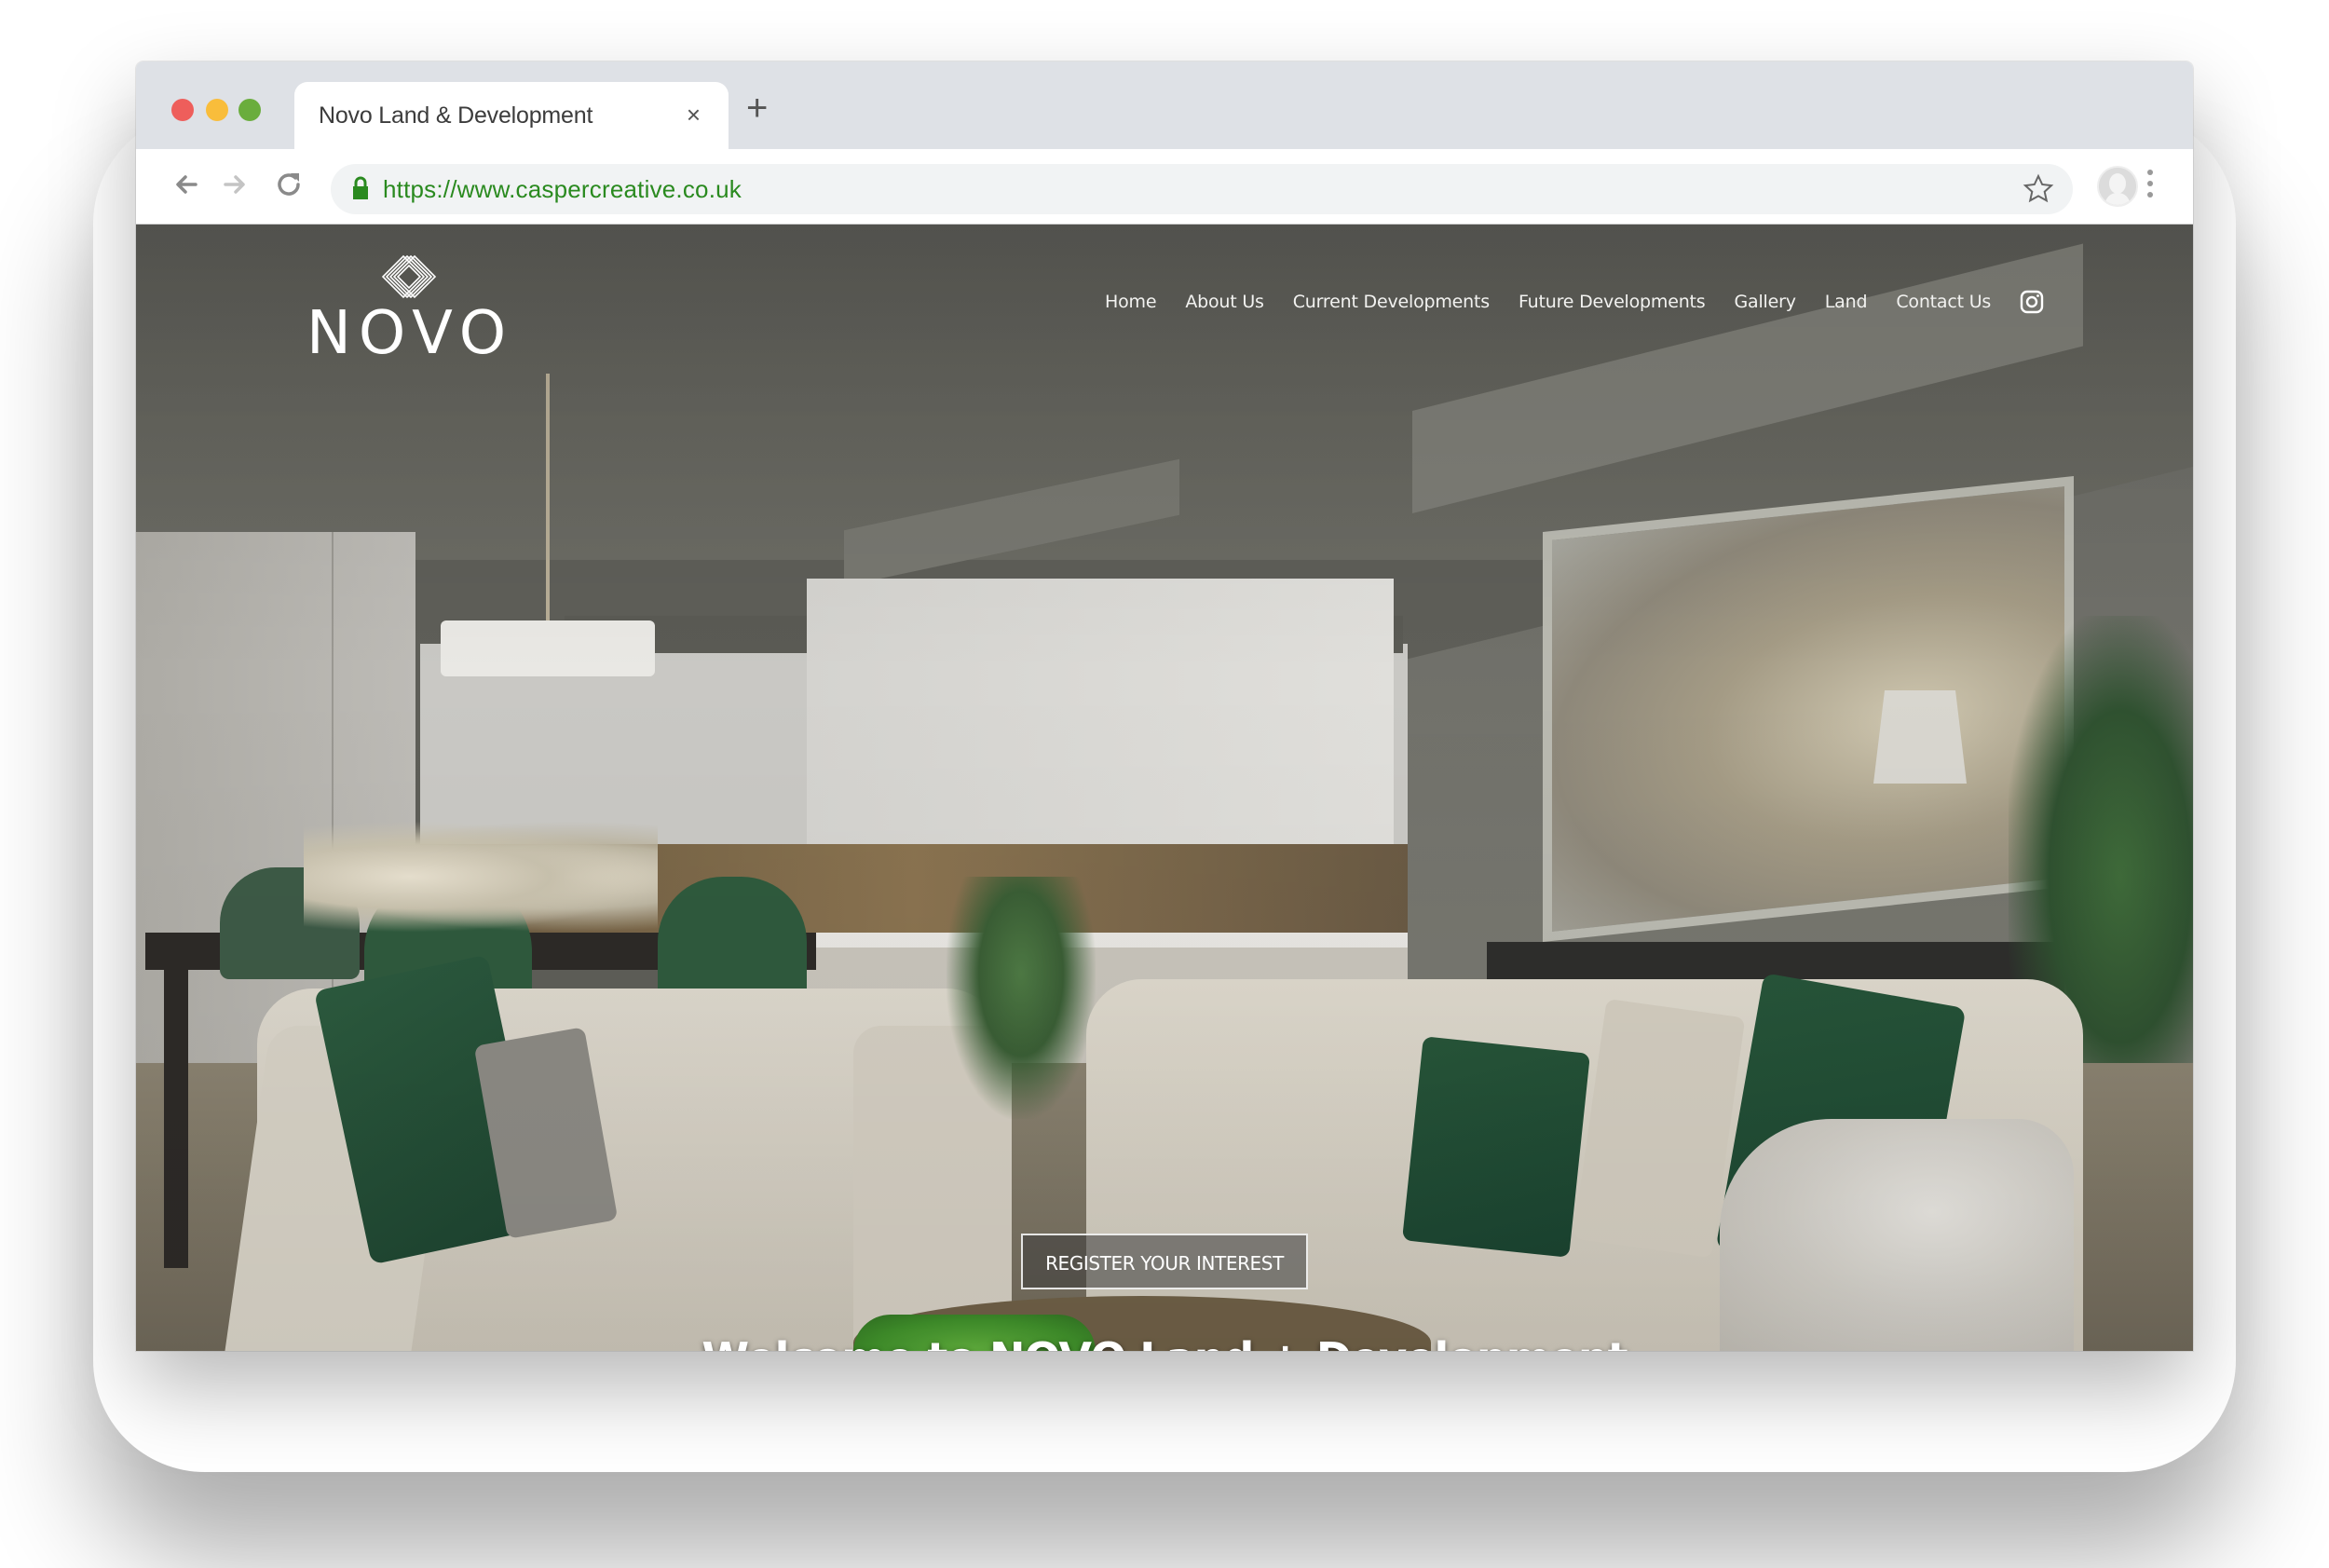  I want to click on lock-icon, so click(360, 187).